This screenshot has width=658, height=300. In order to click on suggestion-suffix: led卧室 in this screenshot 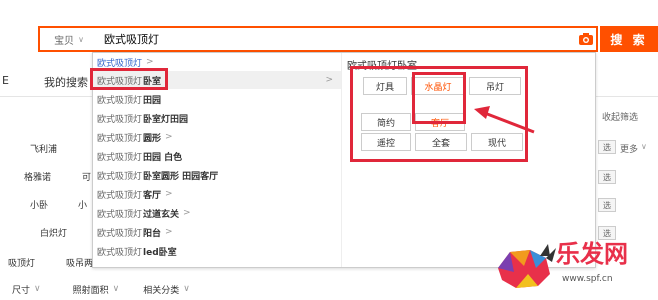, I will do `click(160, 252)`.